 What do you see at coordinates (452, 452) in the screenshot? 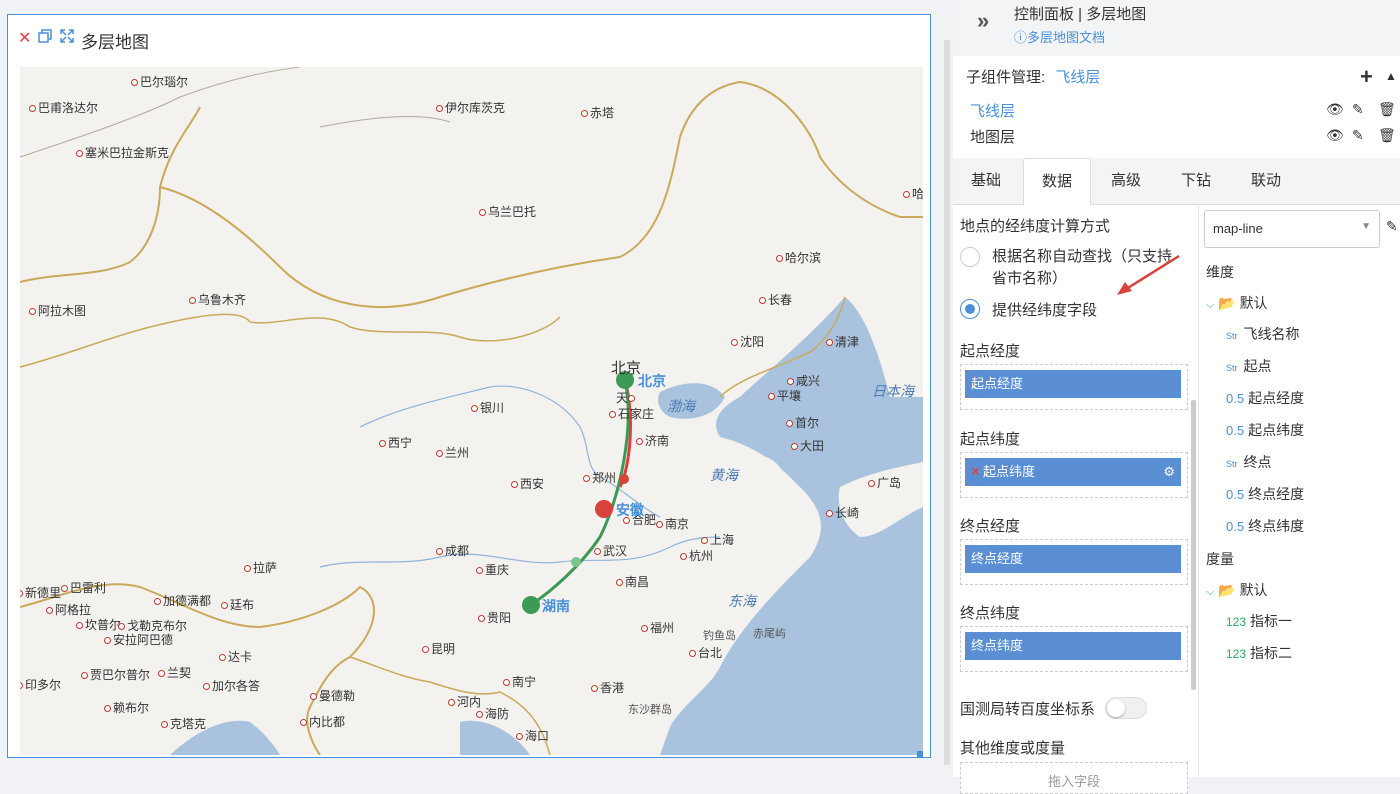
I see `city-label: 兰州` at bounding box center [452, 452].